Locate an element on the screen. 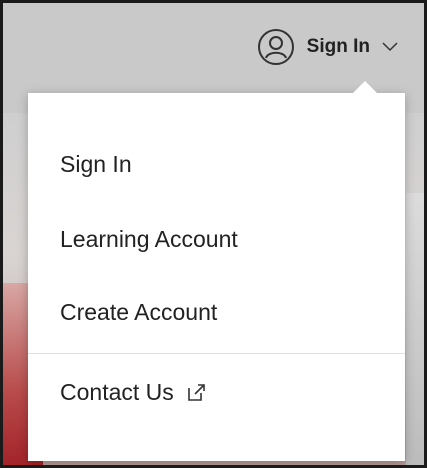 This screenshot has height=468, width=427. external-link-icon is located at coordinates (196, 392).